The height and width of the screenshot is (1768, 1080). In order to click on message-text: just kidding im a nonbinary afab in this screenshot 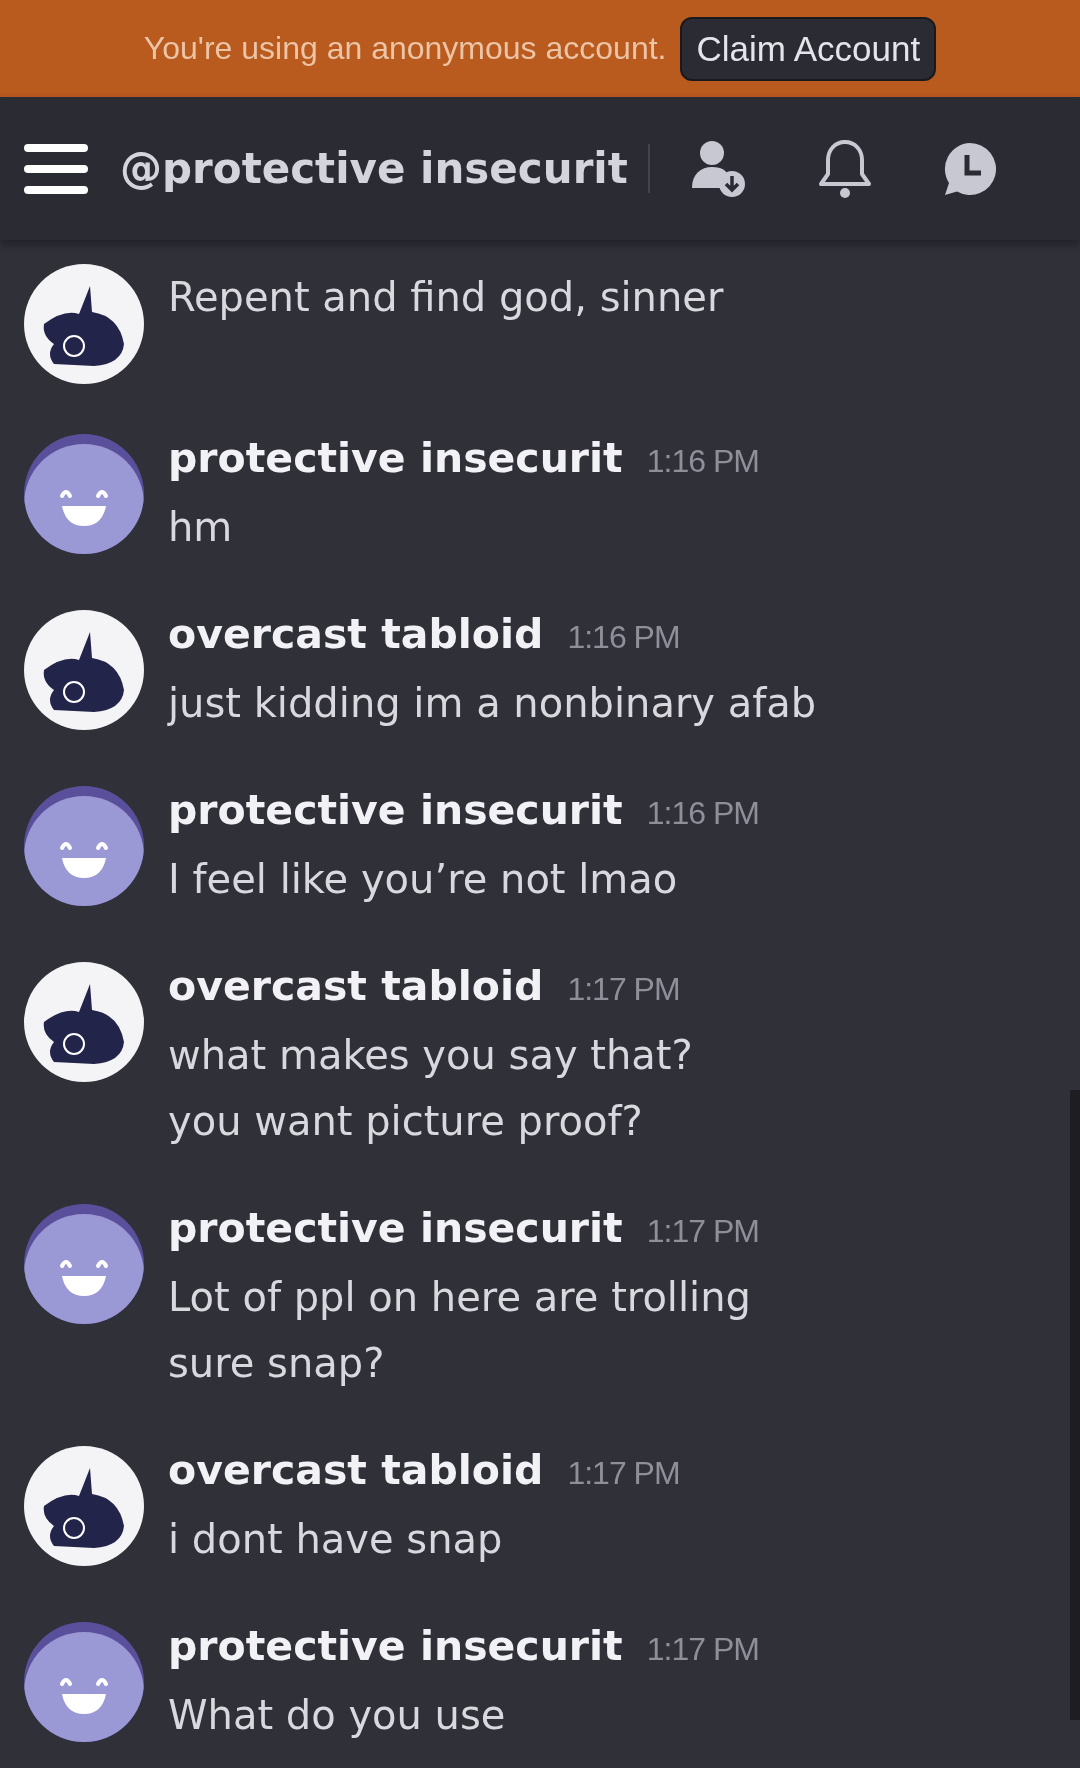, I will do `click(492, 703)`.